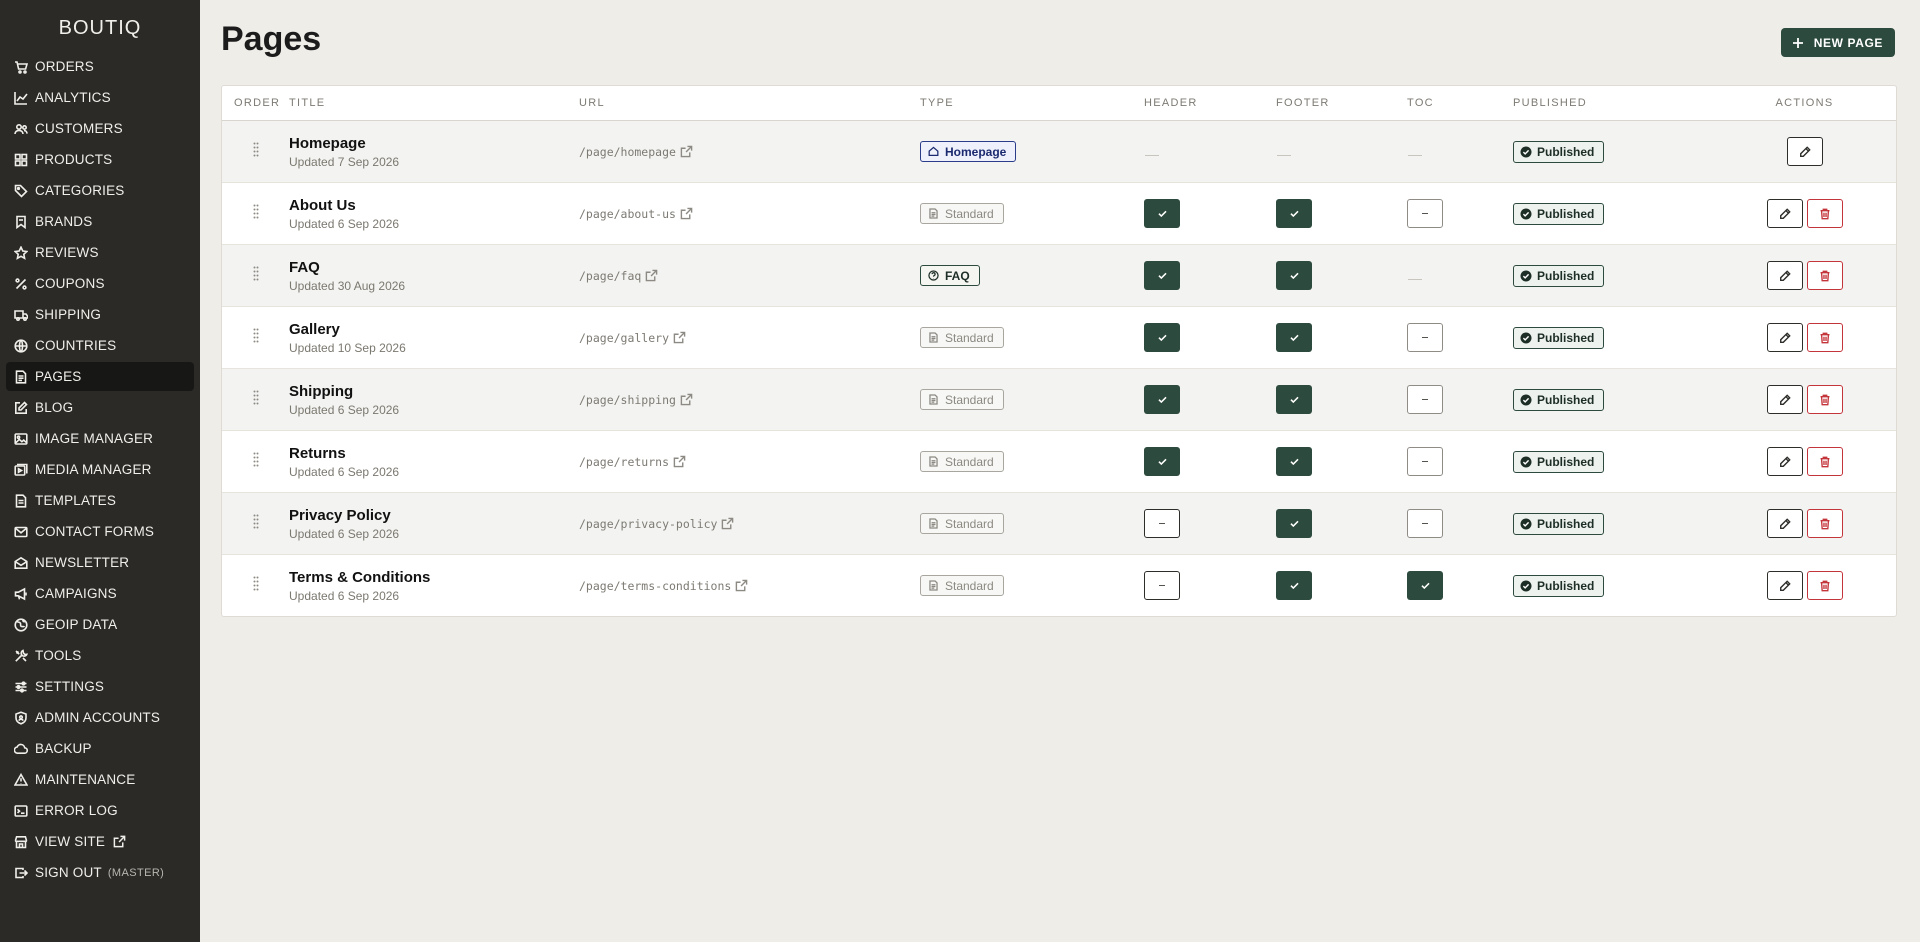  What do you see at coordinates (1460, 103) in the screenshot?
I see `col-toc-header: TOC` at bounding box center [1460, 103].